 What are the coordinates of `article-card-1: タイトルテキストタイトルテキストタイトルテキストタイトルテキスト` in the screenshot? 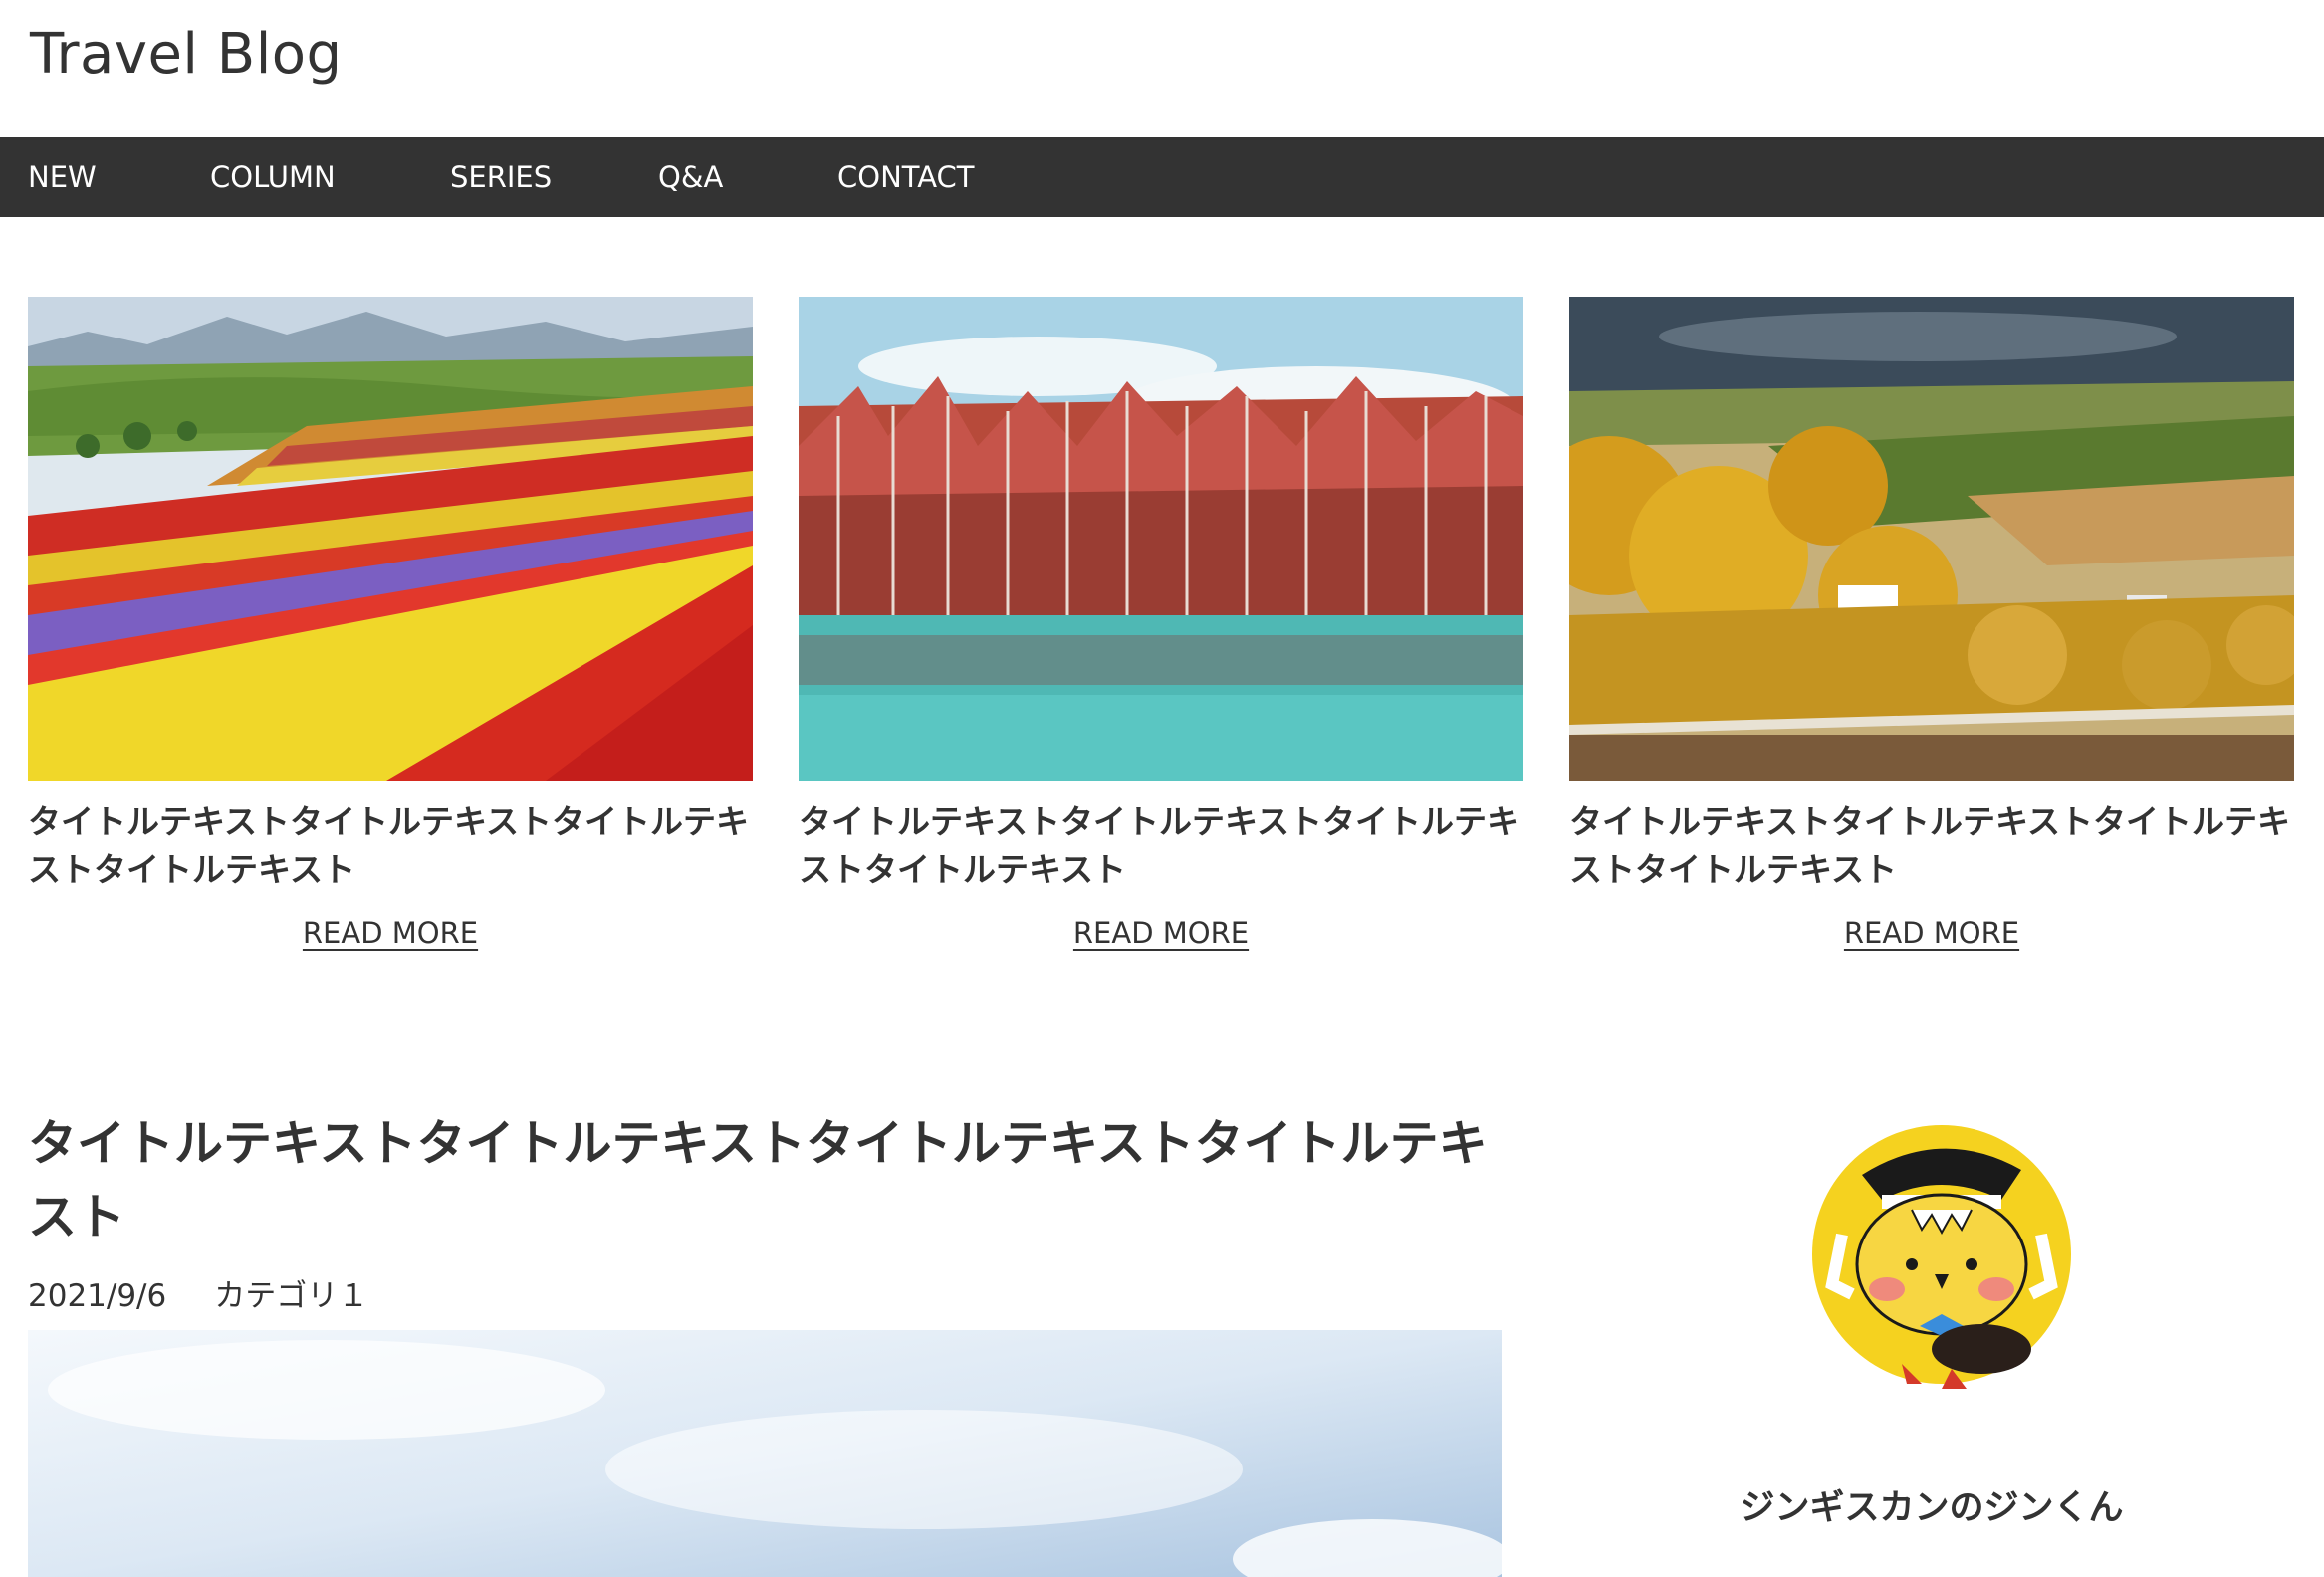 It's located at (390, 625).